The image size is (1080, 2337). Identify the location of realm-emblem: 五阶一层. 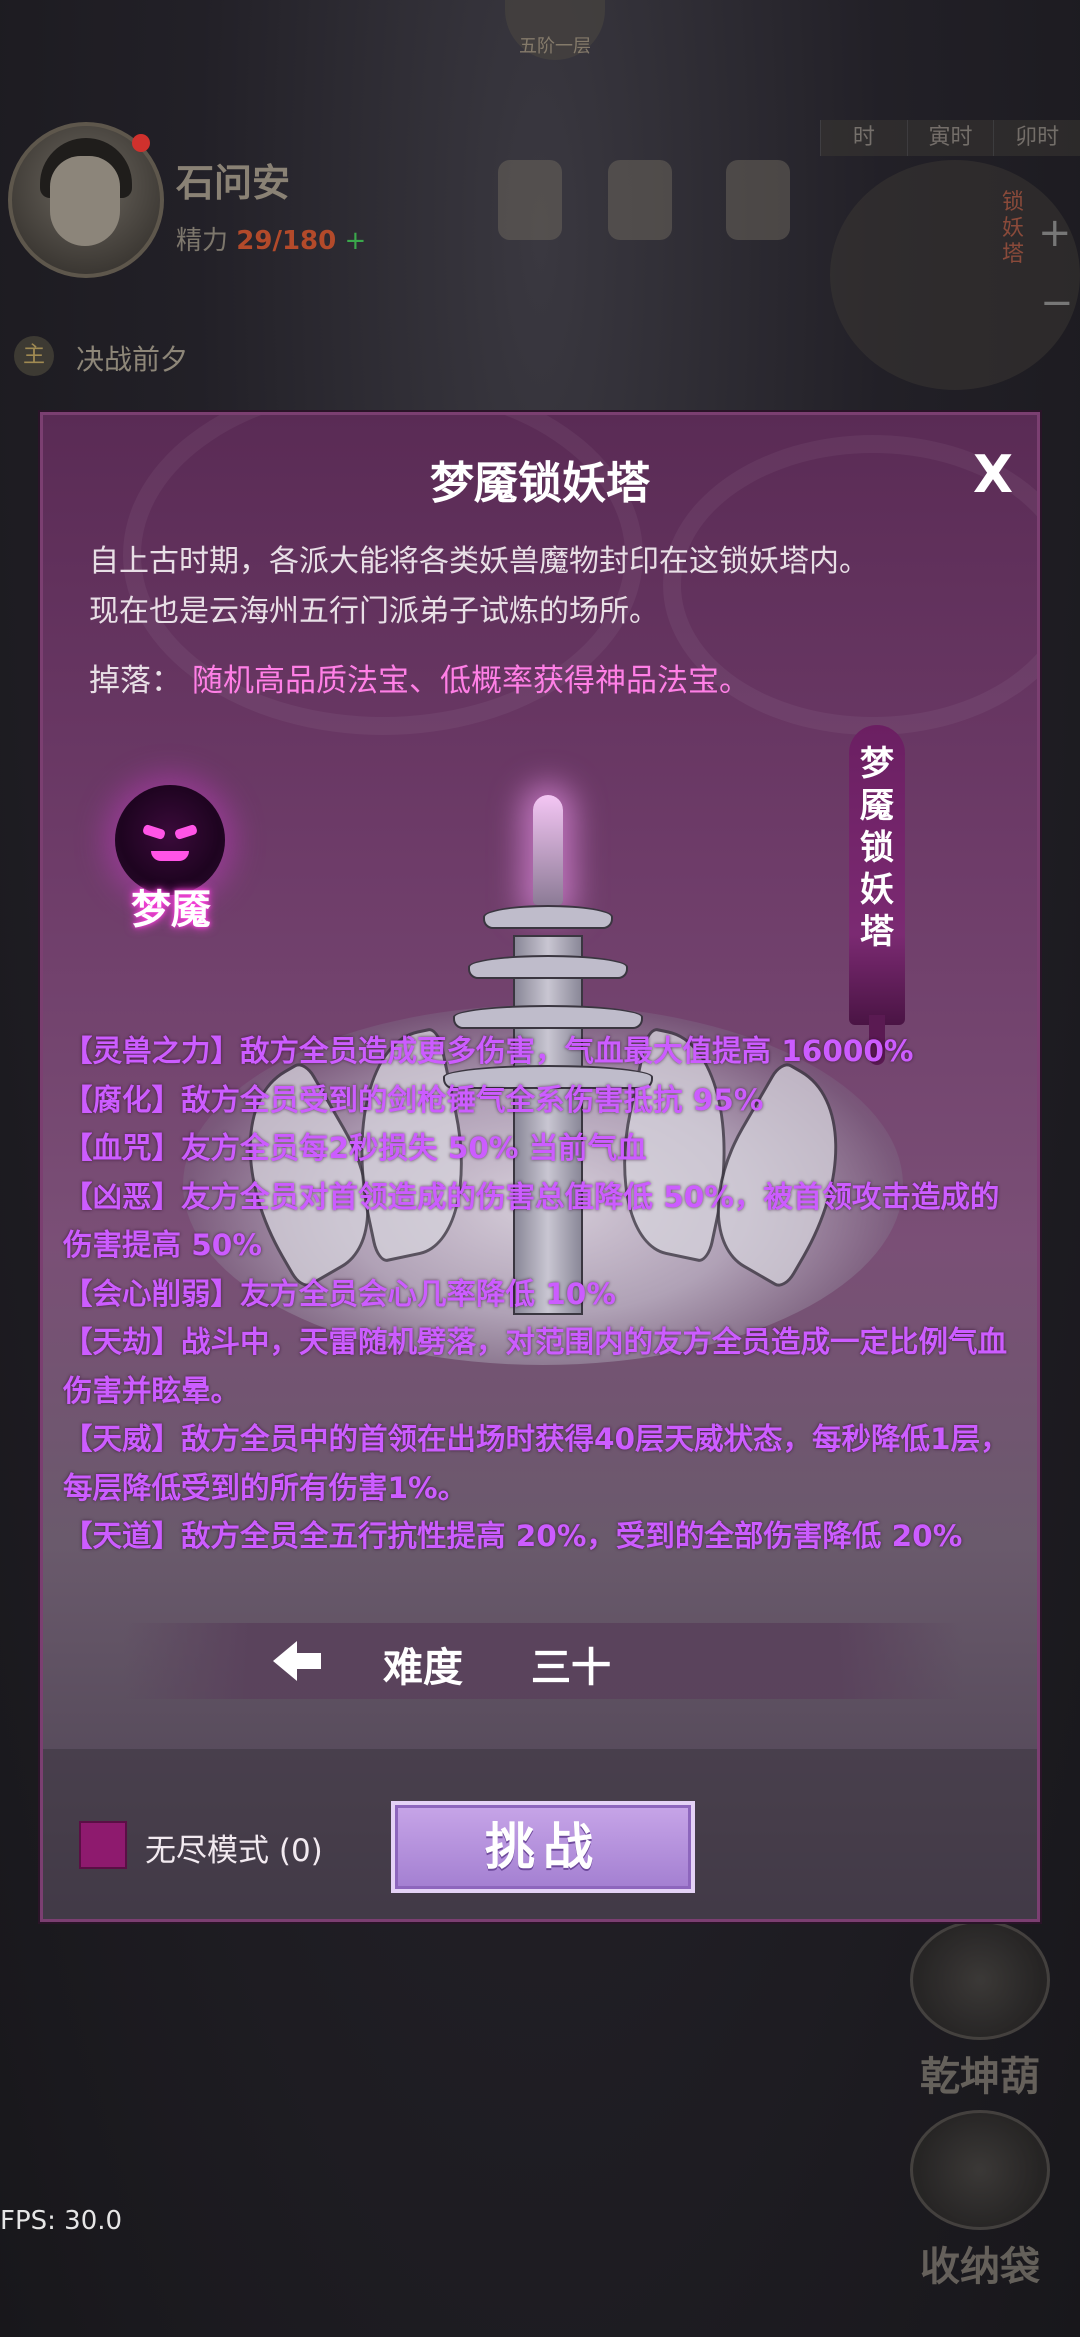
(555, 30).